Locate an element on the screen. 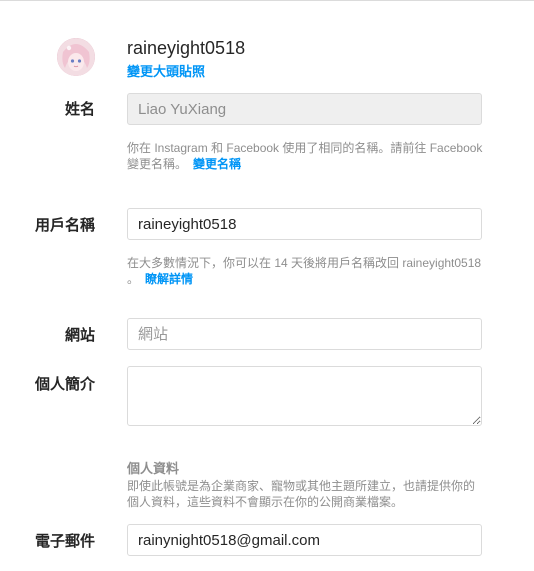 The width and height of the screenshot is (534, 571). username-field is located at coordinates (304, 224).